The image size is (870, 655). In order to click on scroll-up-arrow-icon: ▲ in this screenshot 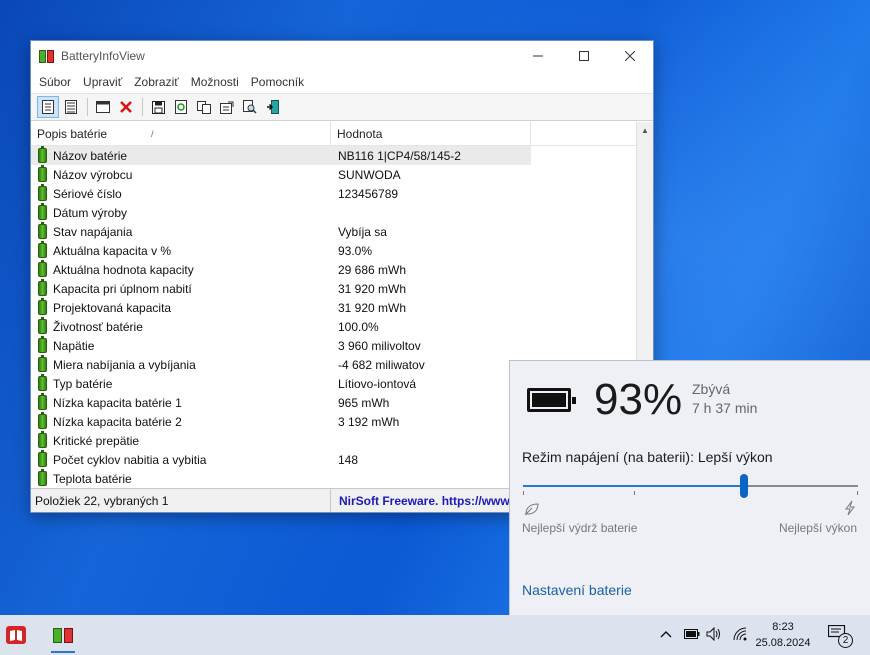, I will do `click(645, 130)`.